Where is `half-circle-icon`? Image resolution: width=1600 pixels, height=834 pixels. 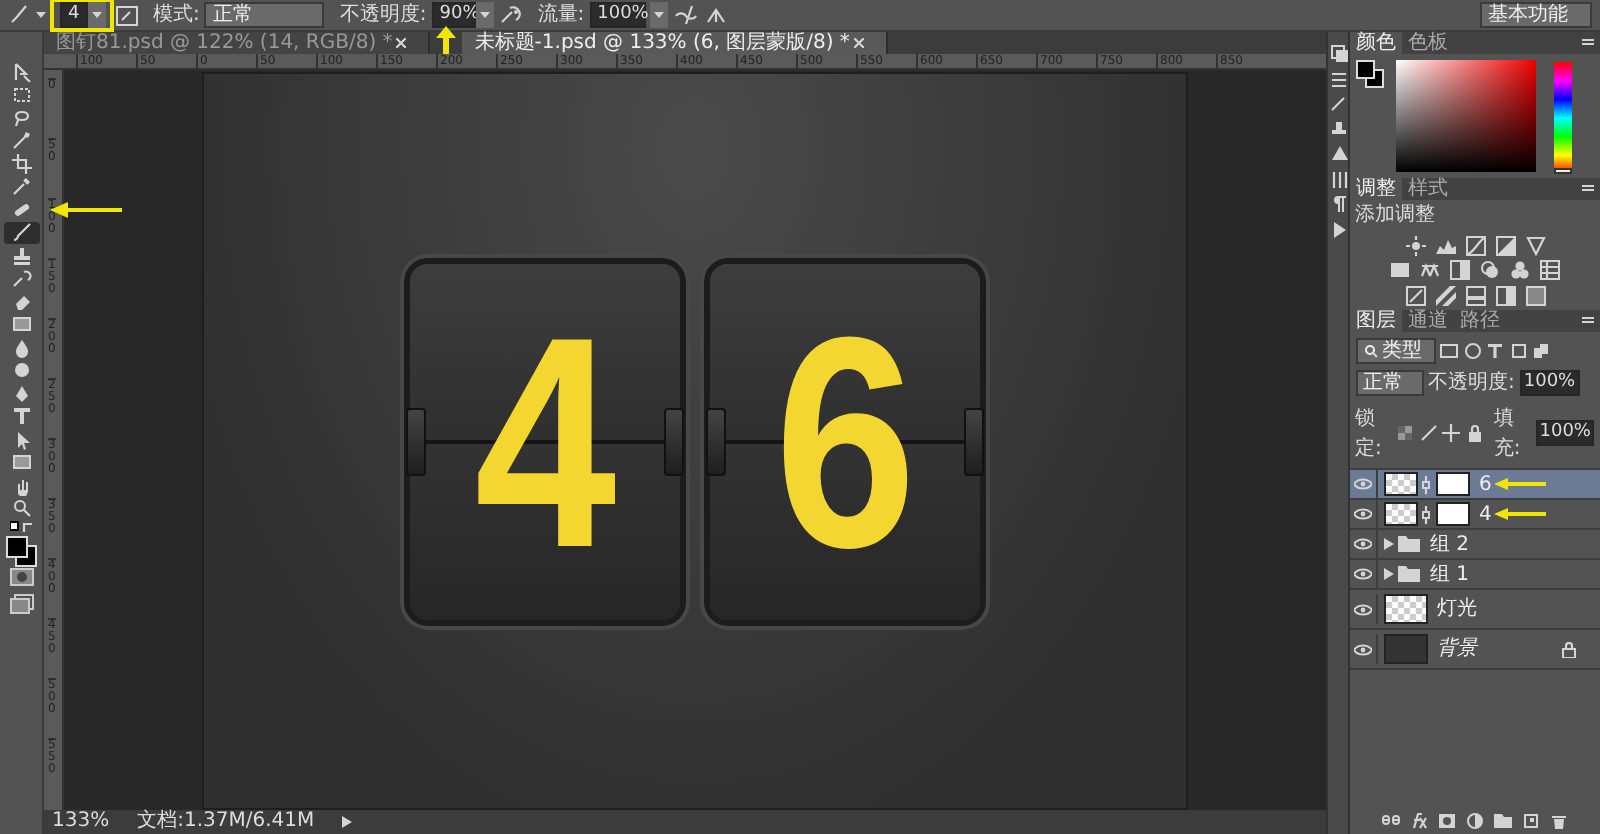 half-circle-icon is located at coordinates (1475, 820).